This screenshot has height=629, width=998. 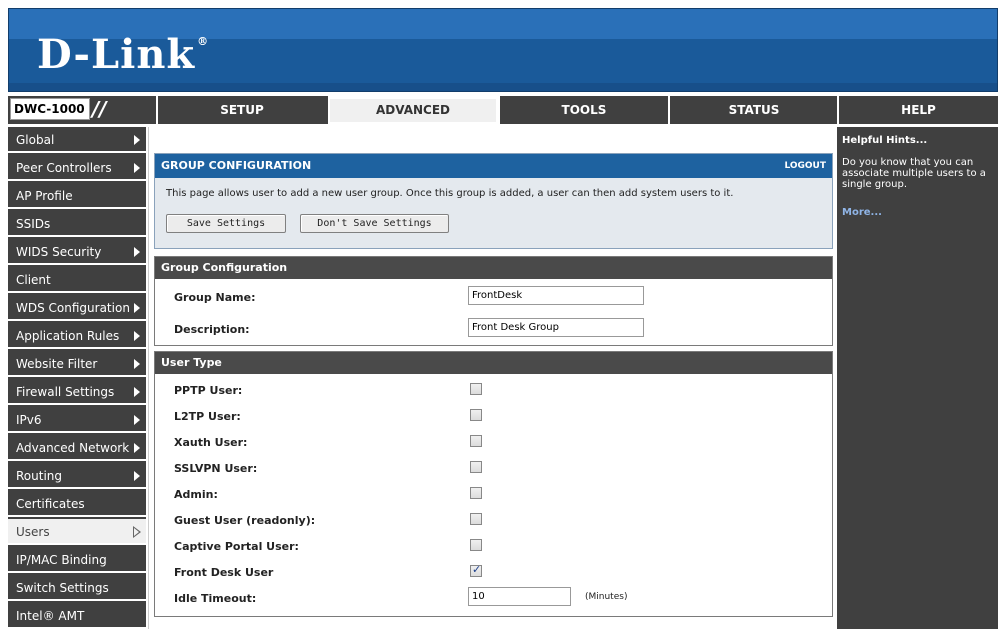 I want to click on logout-link: LOGOUT, so click(x=805, y=166).